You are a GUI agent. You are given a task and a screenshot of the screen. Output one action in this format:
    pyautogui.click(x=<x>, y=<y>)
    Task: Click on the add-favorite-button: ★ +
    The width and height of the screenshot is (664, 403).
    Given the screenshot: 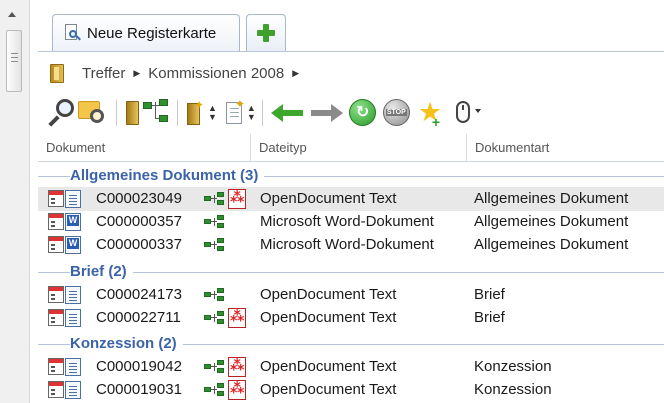 What is the action you would take?
    pyautogui.click(x=432, y=113)
    